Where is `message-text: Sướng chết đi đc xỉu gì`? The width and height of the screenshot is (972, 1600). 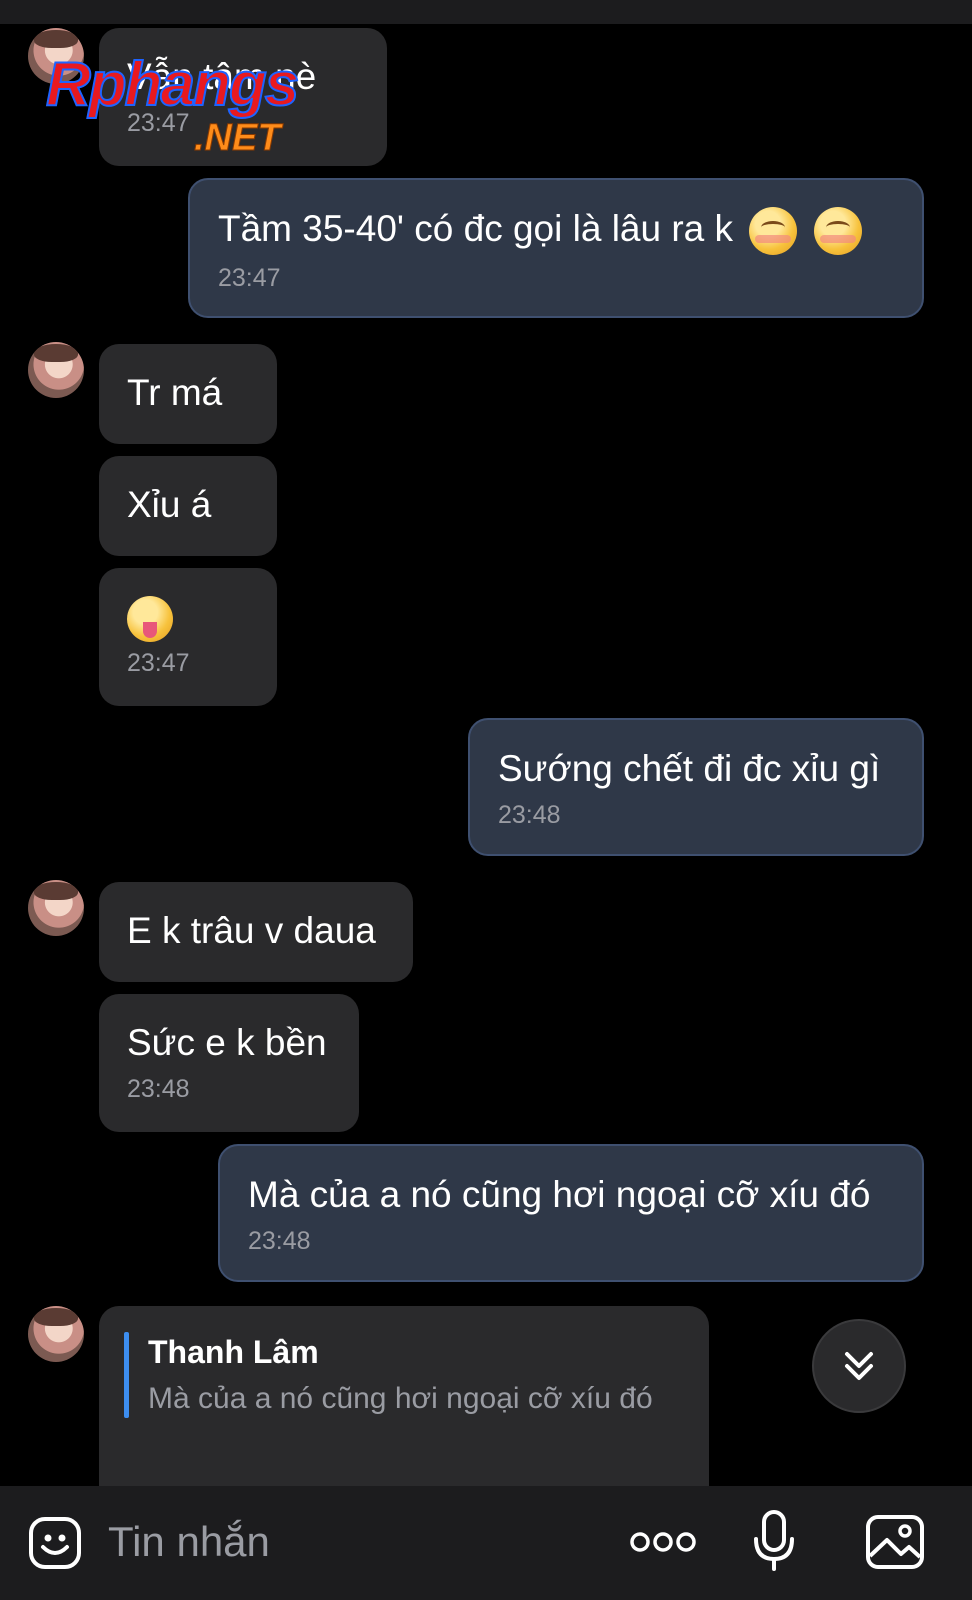 message-text: Sướng chết đi đc xỉu gì is located at coordinates (689, 768).